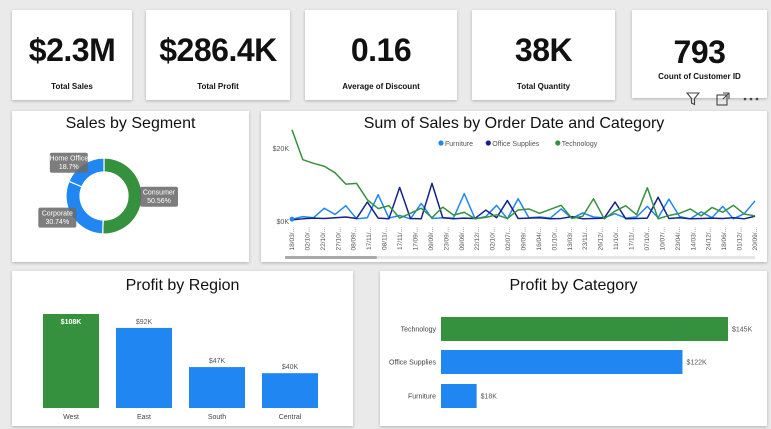 The width and height of the screenshot is (771, 429). I want to click on x-tick-label: South, so click(217, 417).